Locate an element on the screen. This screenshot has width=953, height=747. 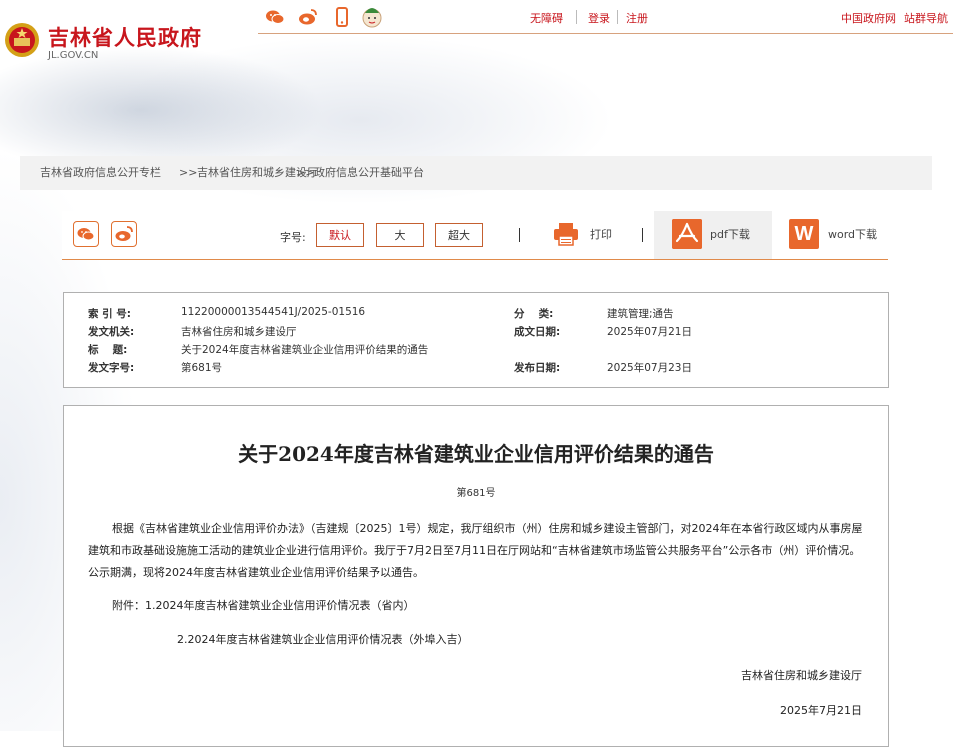
article-number: 第681号 is located at coordinates (476, 493).